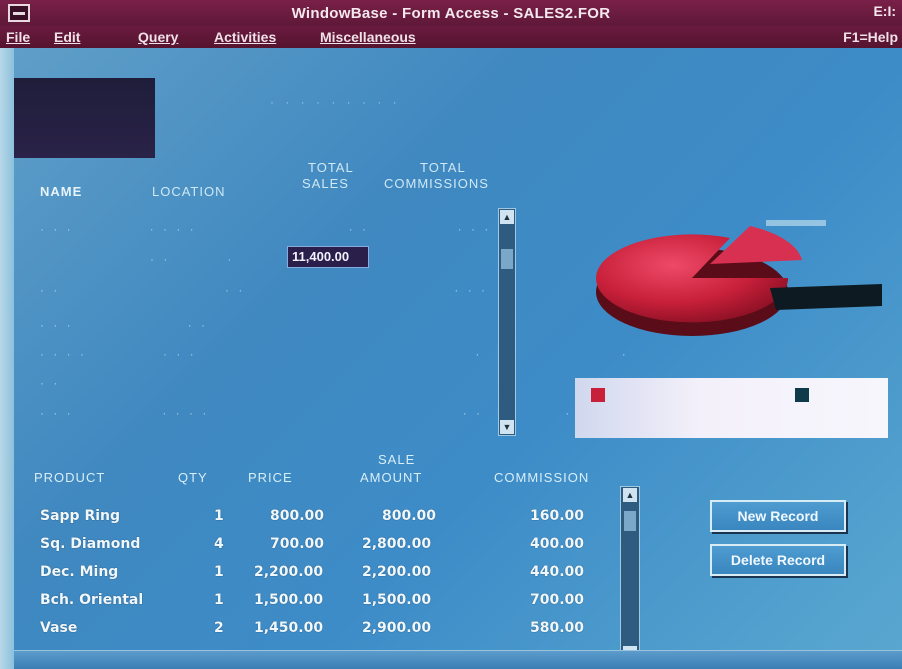 Image resolution: width=902 pixels, height=669 pixels. I want to click on cell-commission: 580.00, so click(557, 628).